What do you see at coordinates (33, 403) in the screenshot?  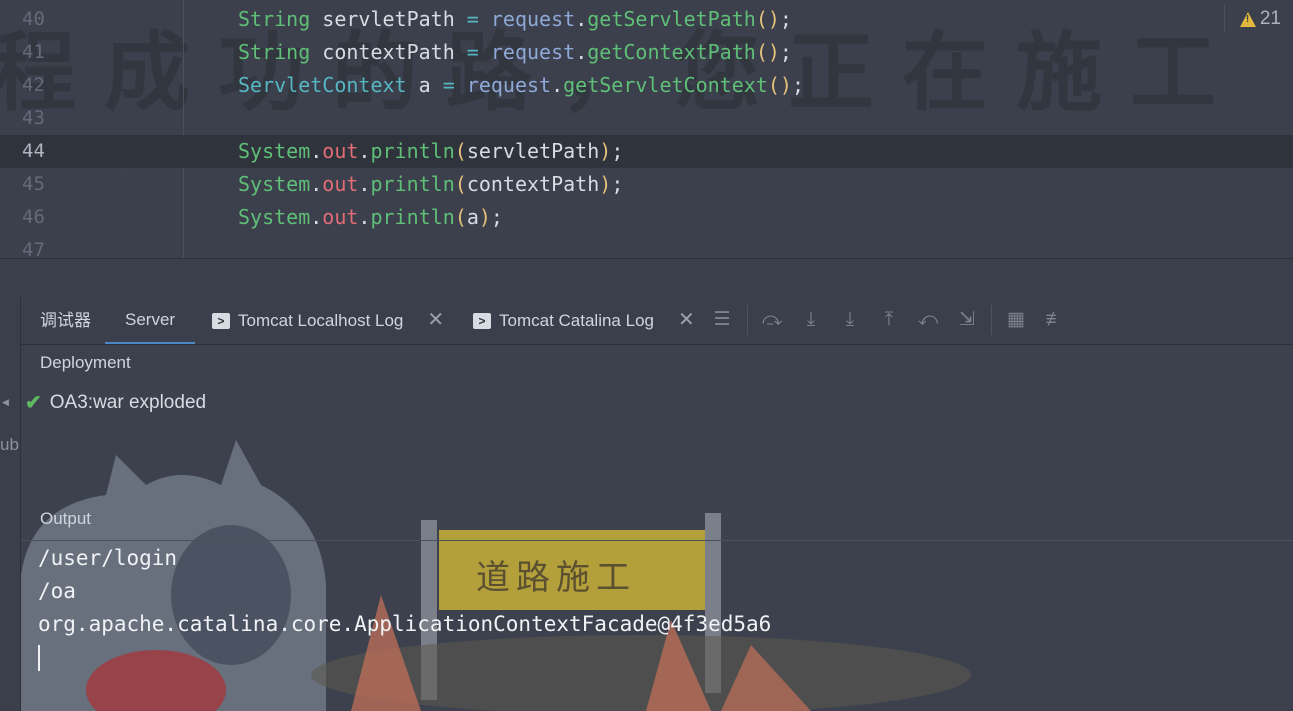 I see `check-icon: ✔` at bounding box center [33, 403].